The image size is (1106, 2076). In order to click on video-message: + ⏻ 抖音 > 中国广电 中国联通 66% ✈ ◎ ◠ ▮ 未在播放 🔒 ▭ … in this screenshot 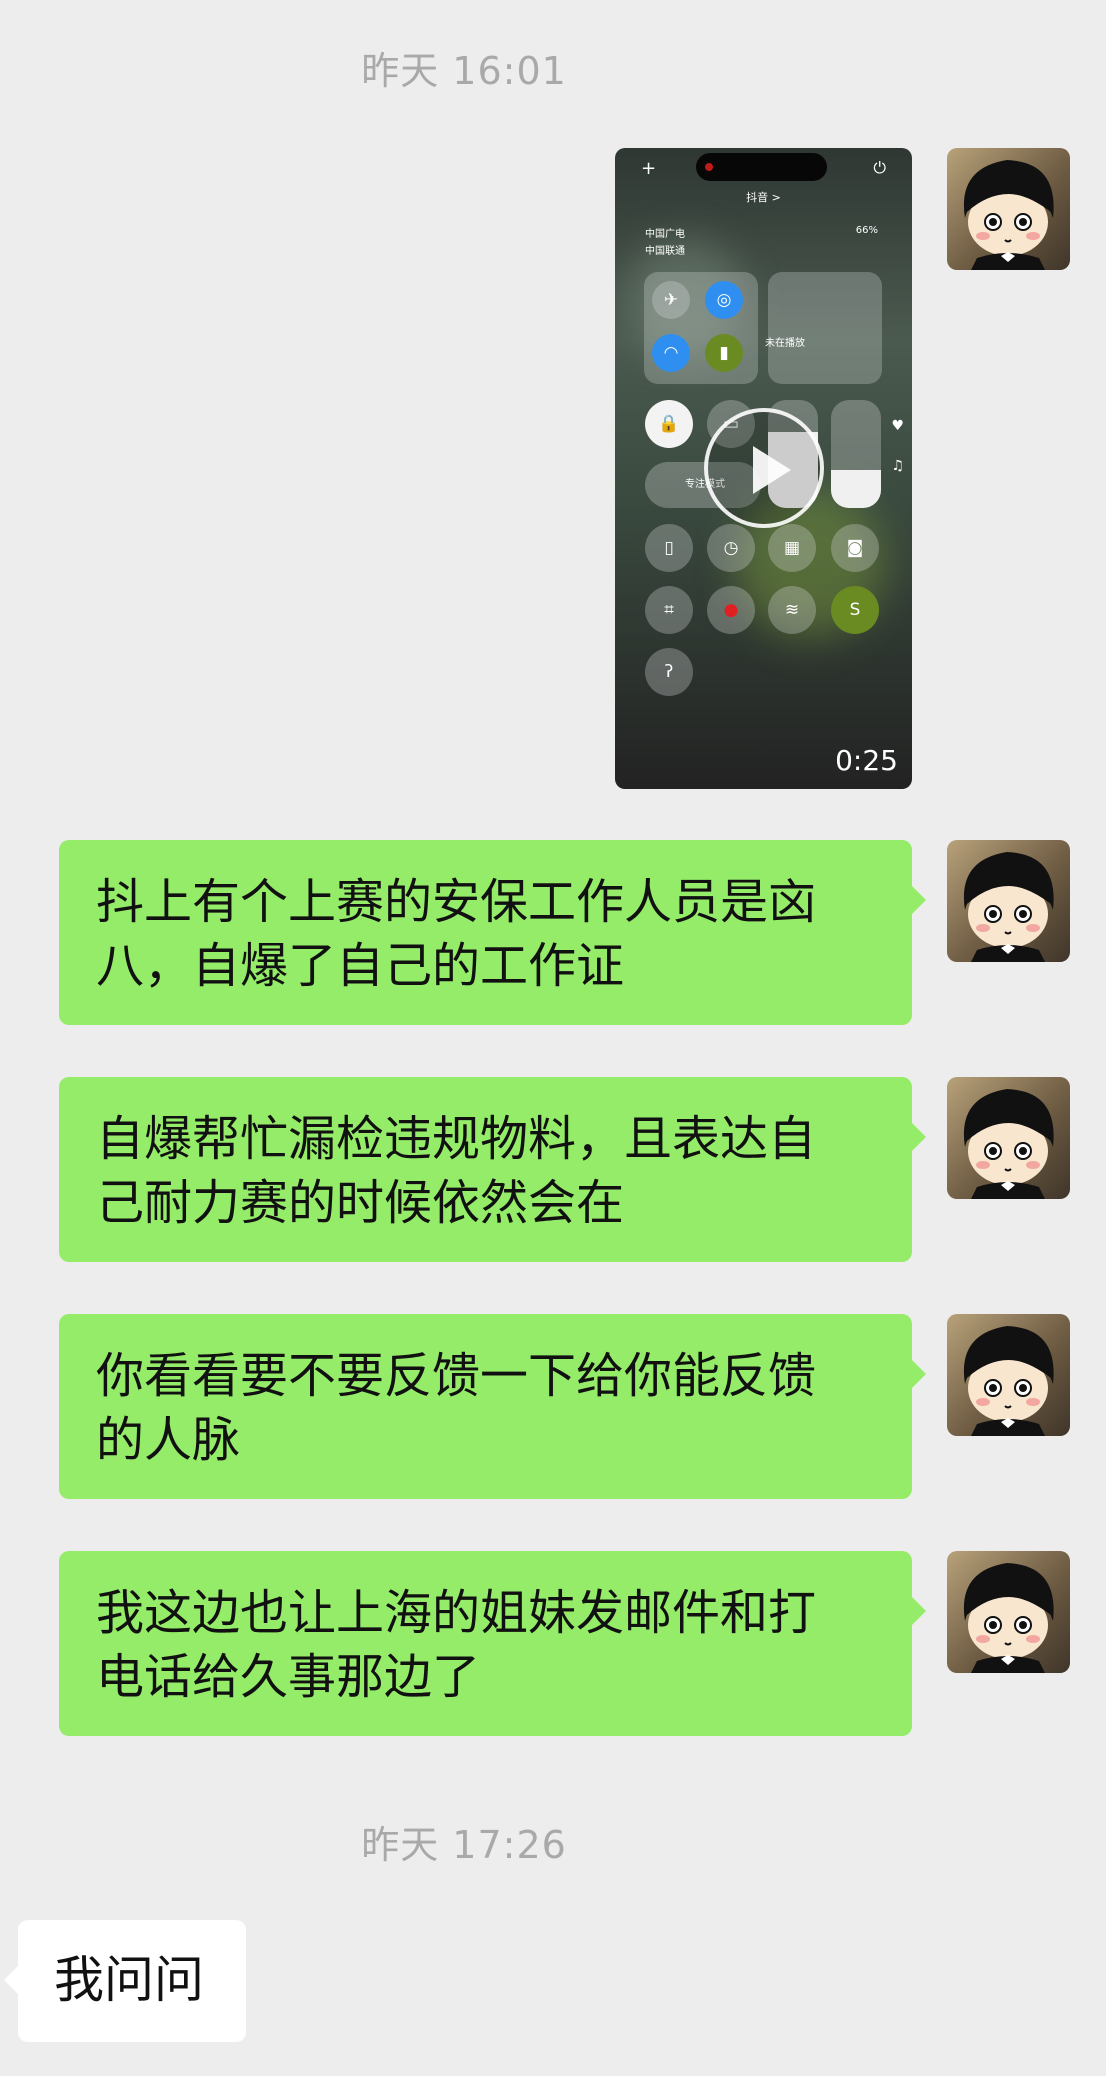, I will do `click(763, 468)`.